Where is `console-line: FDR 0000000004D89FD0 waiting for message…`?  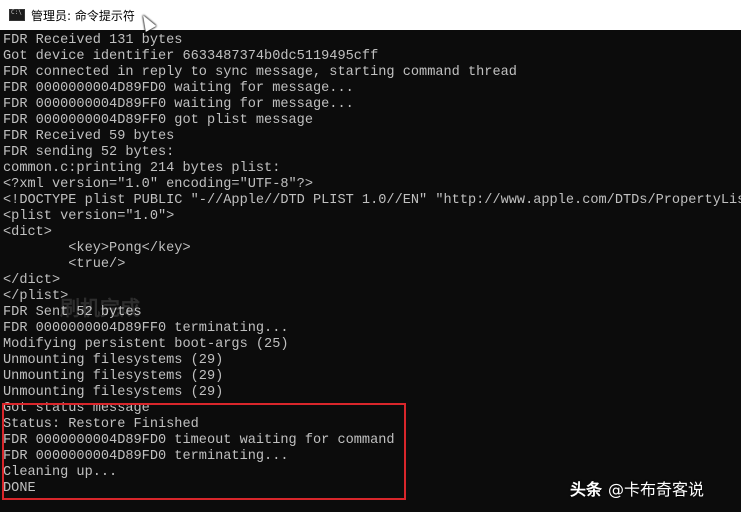 console-line: FDR 0000000004D89FD0 waiting for message… is located at coordinates (178, 88).